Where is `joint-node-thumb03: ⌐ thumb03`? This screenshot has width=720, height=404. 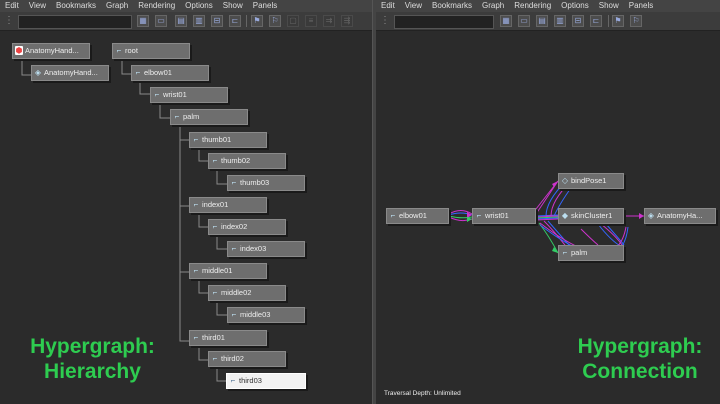 joint-node-thumb03: ⌐ thumb03 is located at coordinates (266, 183).